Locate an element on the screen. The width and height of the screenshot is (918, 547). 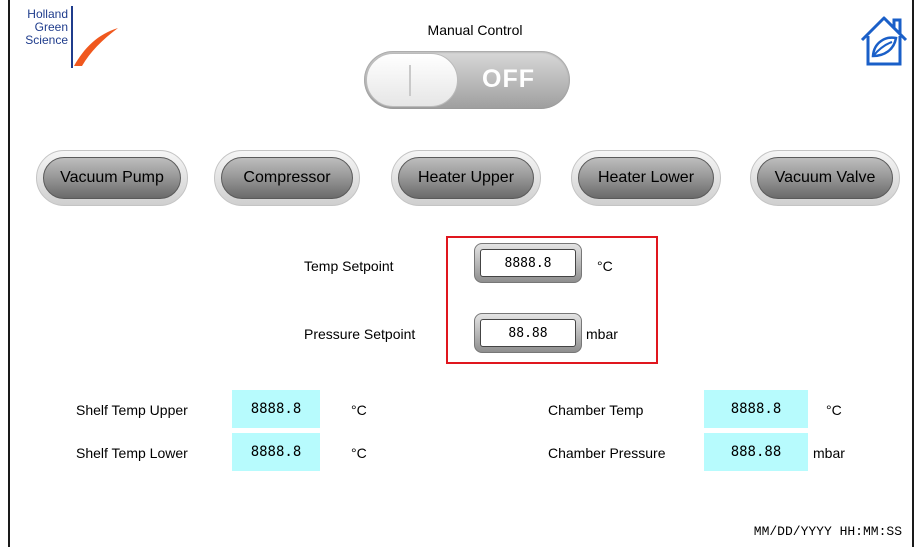
shelf-temp-lower-value: 8888.8 is located at coordinates (276, 452).